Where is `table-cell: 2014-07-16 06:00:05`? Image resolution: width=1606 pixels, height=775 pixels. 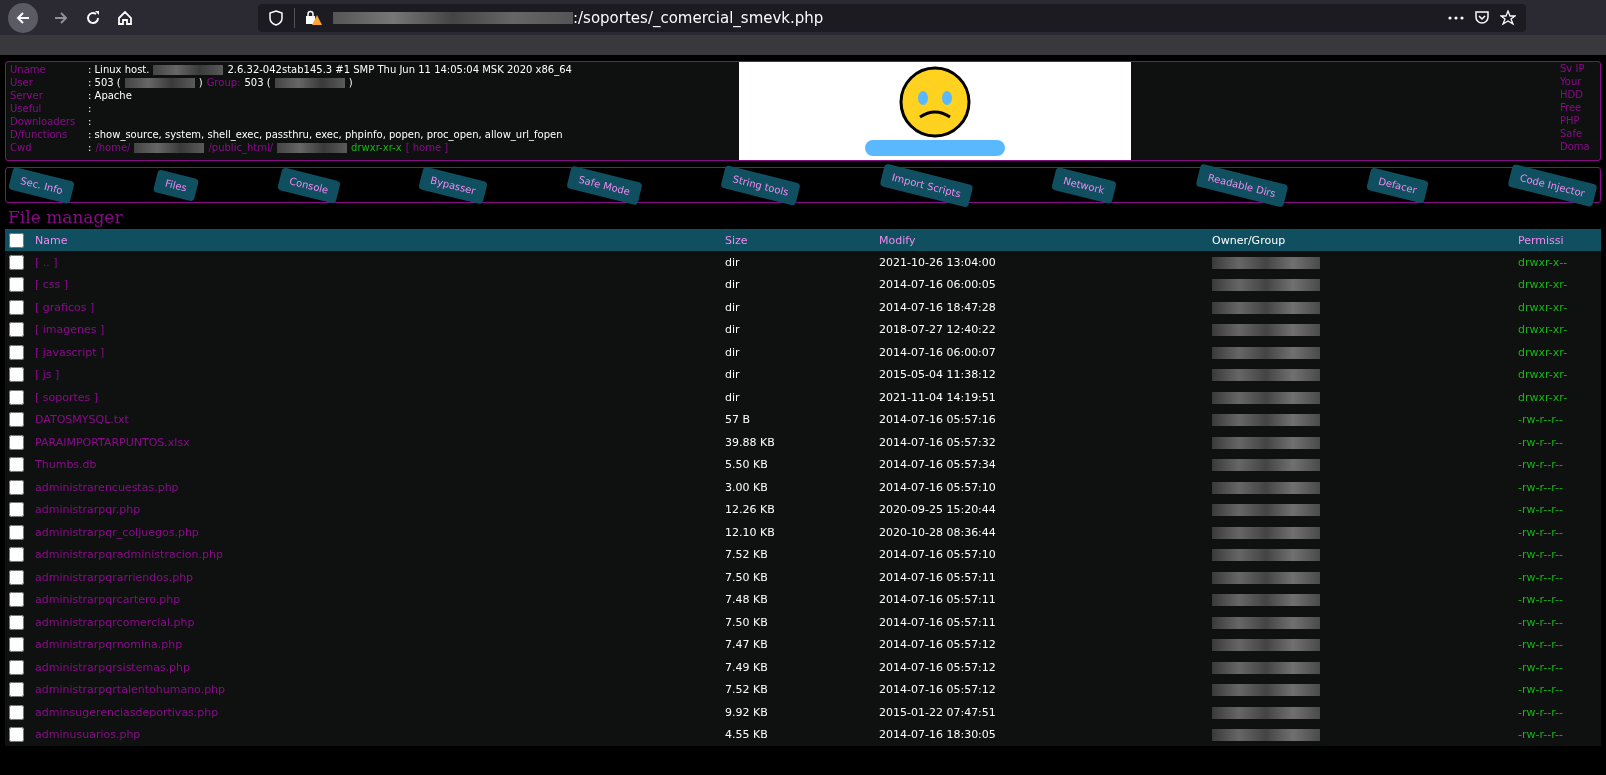
table-cell: 2014-07-16 06:00:05 is located at coordinates (937, 285).